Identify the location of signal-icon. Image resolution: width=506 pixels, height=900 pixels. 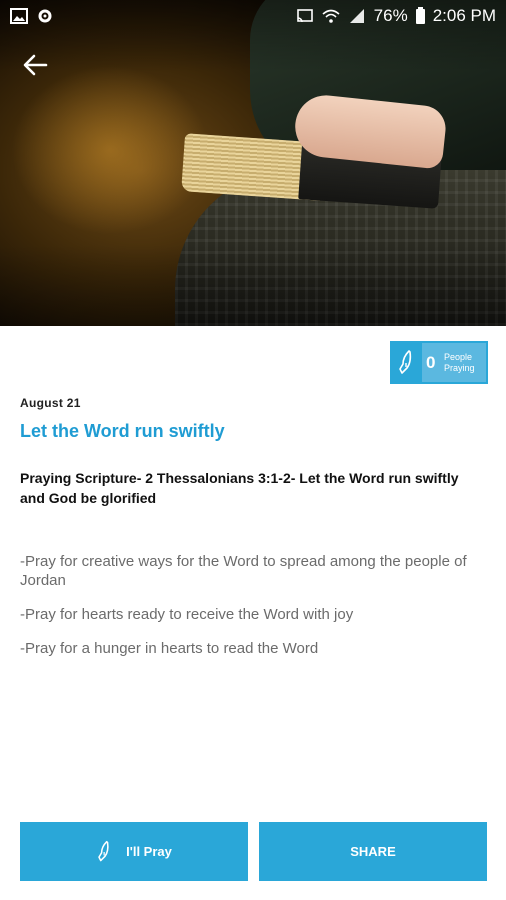
(356, 16).